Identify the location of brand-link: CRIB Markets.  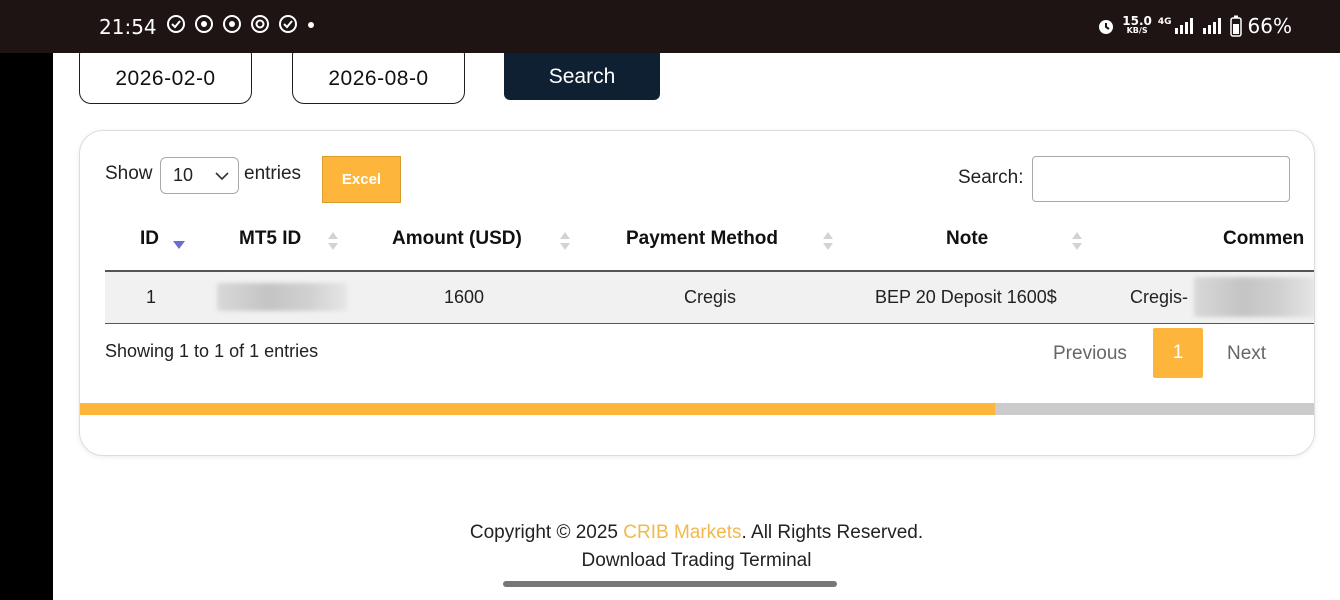
(682, 532).